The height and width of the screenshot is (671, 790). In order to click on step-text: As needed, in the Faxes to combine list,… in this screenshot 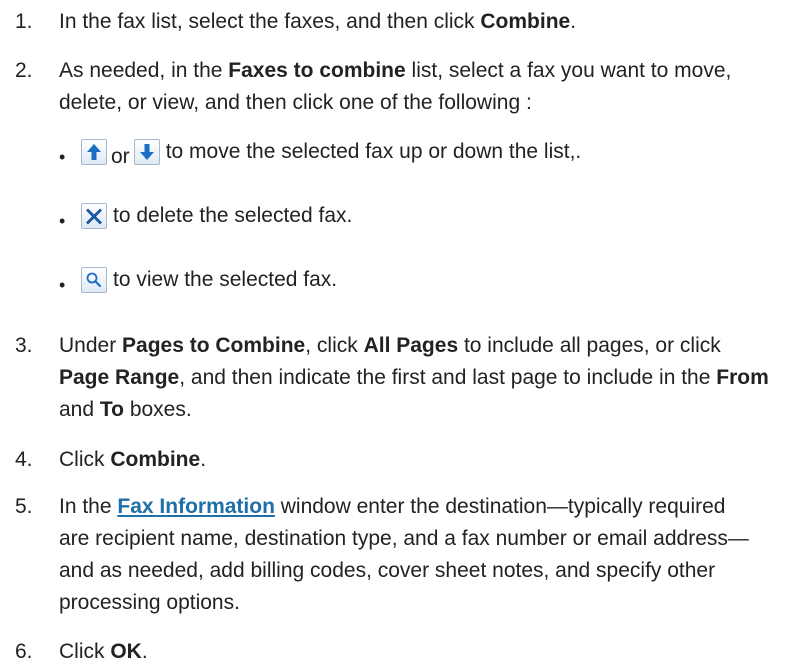, I will do `click(395, 86)`.